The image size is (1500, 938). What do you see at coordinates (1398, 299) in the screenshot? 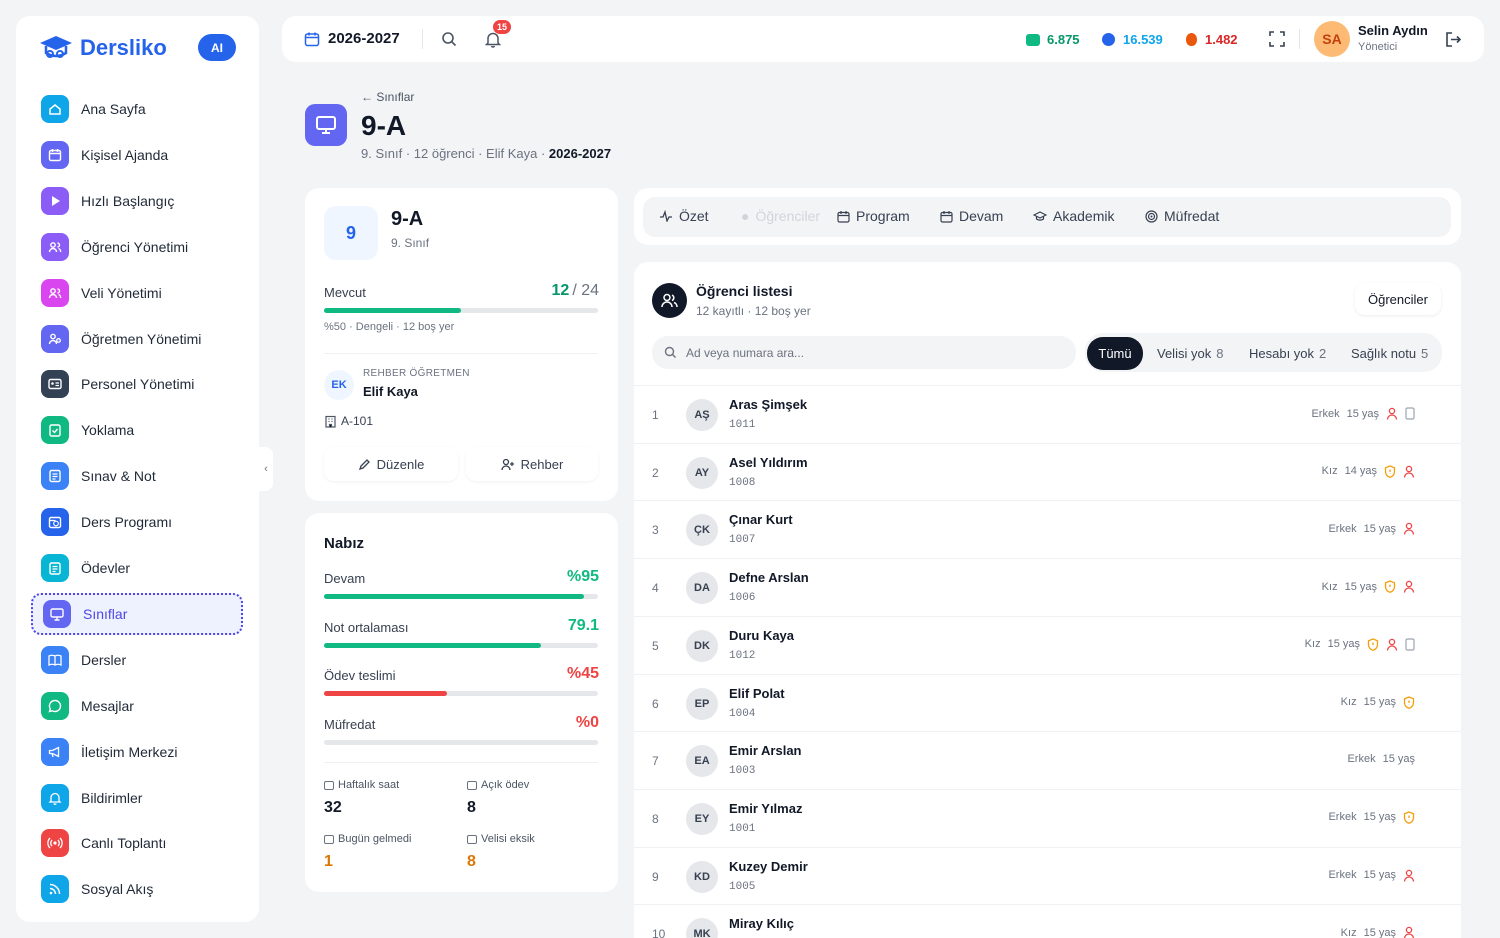
I see `students-button: Öğrenciler` at bounding box center [1398, 299].